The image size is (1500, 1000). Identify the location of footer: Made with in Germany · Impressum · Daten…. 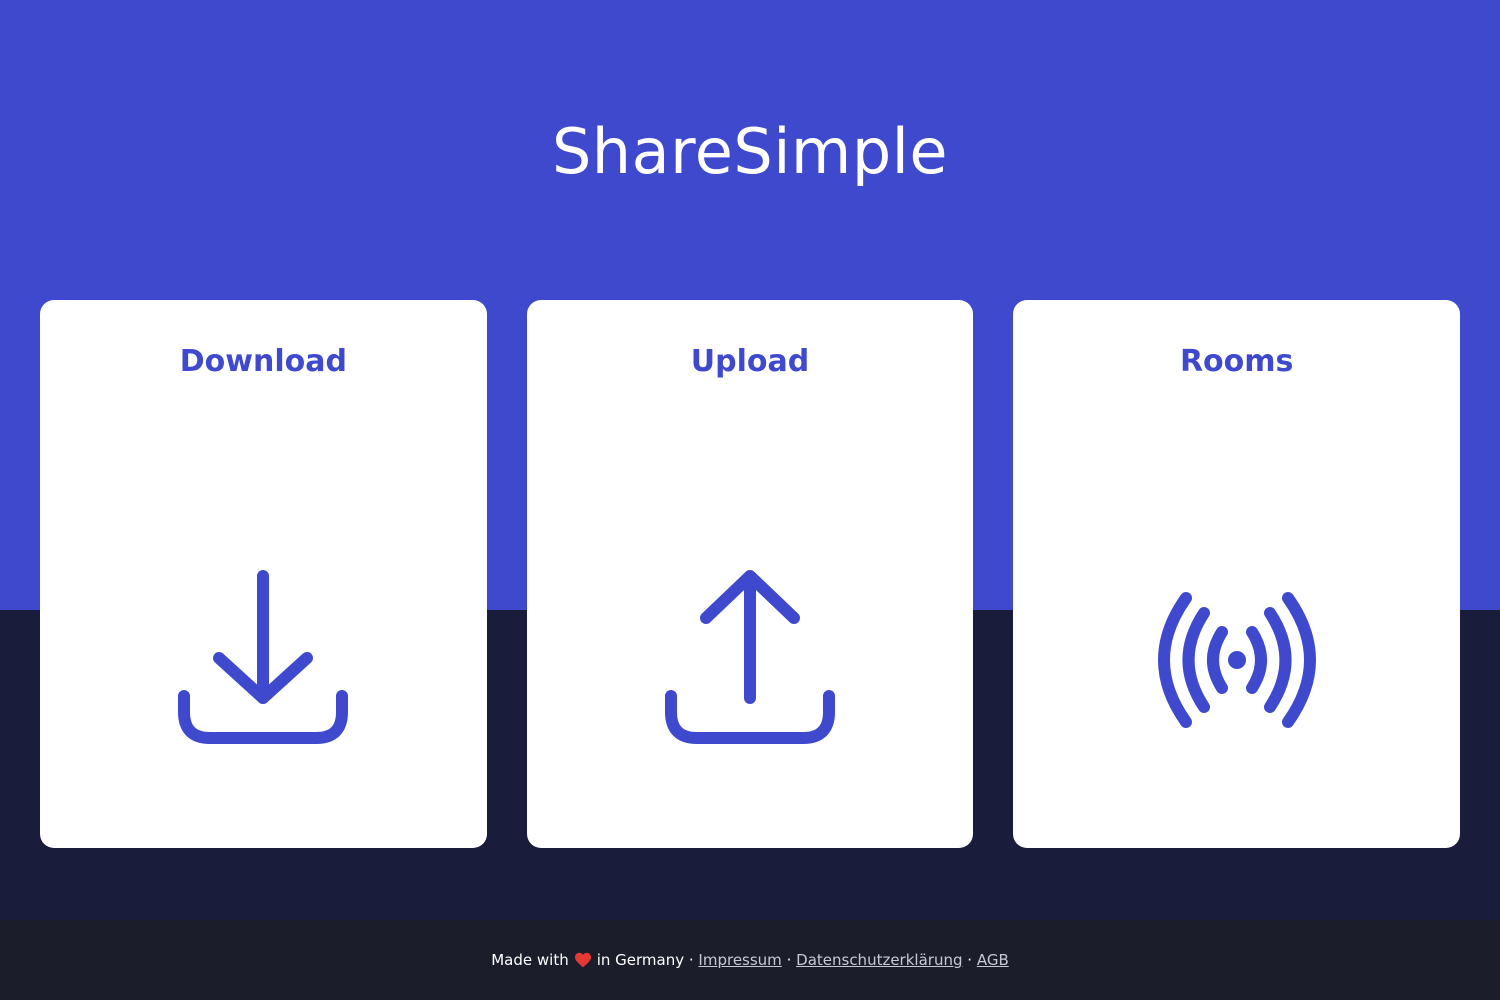
(750, 960).